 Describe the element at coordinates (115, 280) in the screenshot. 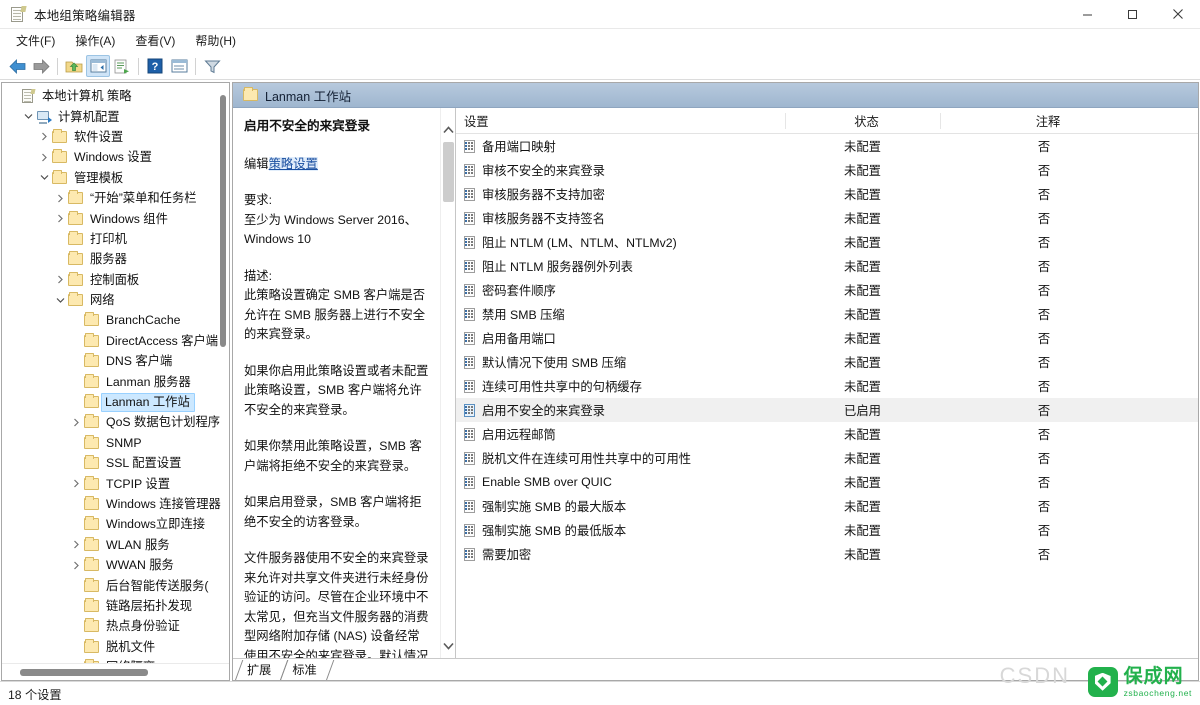

I see `tree-item-9: 控制面板` at that location.